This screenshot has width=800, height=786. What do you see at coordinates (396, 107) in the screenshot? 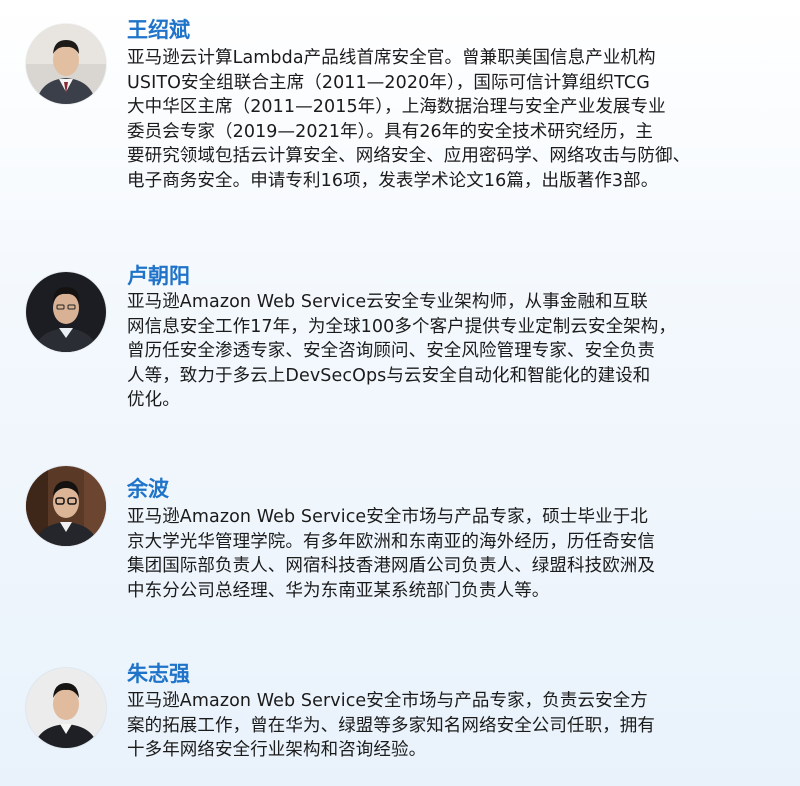
I see `bio-line: 大中华区主席（2011—2015年），上海数据治理与安全产业发展专业` at bounding box center [396, 107].